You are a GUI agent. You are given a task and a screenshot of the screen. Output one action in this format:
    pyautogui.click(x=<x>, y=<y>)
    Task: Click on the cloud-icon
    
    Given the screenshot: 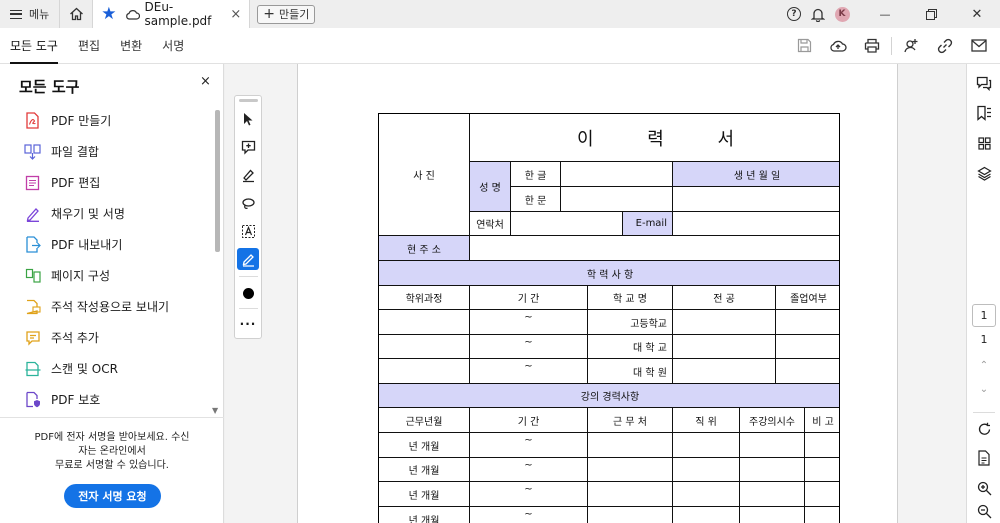 What is the action you would take?
    pyautogui.click(x=132, y=14)
    